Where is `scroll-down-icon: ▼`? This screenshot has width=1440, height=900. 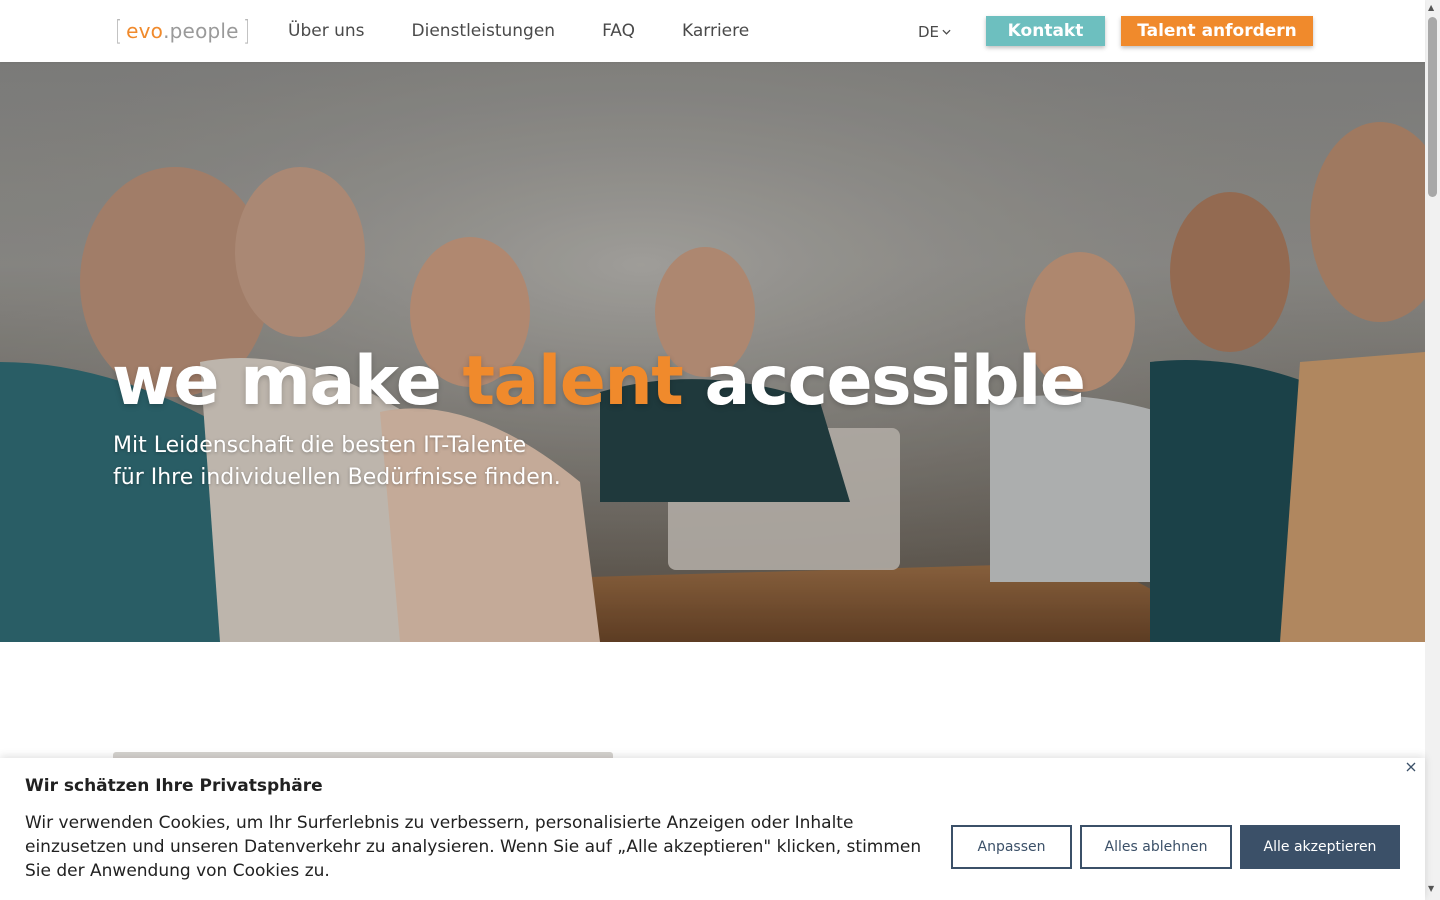
scroll-down-icon: ▼ is located at coordinates (1431, 888).